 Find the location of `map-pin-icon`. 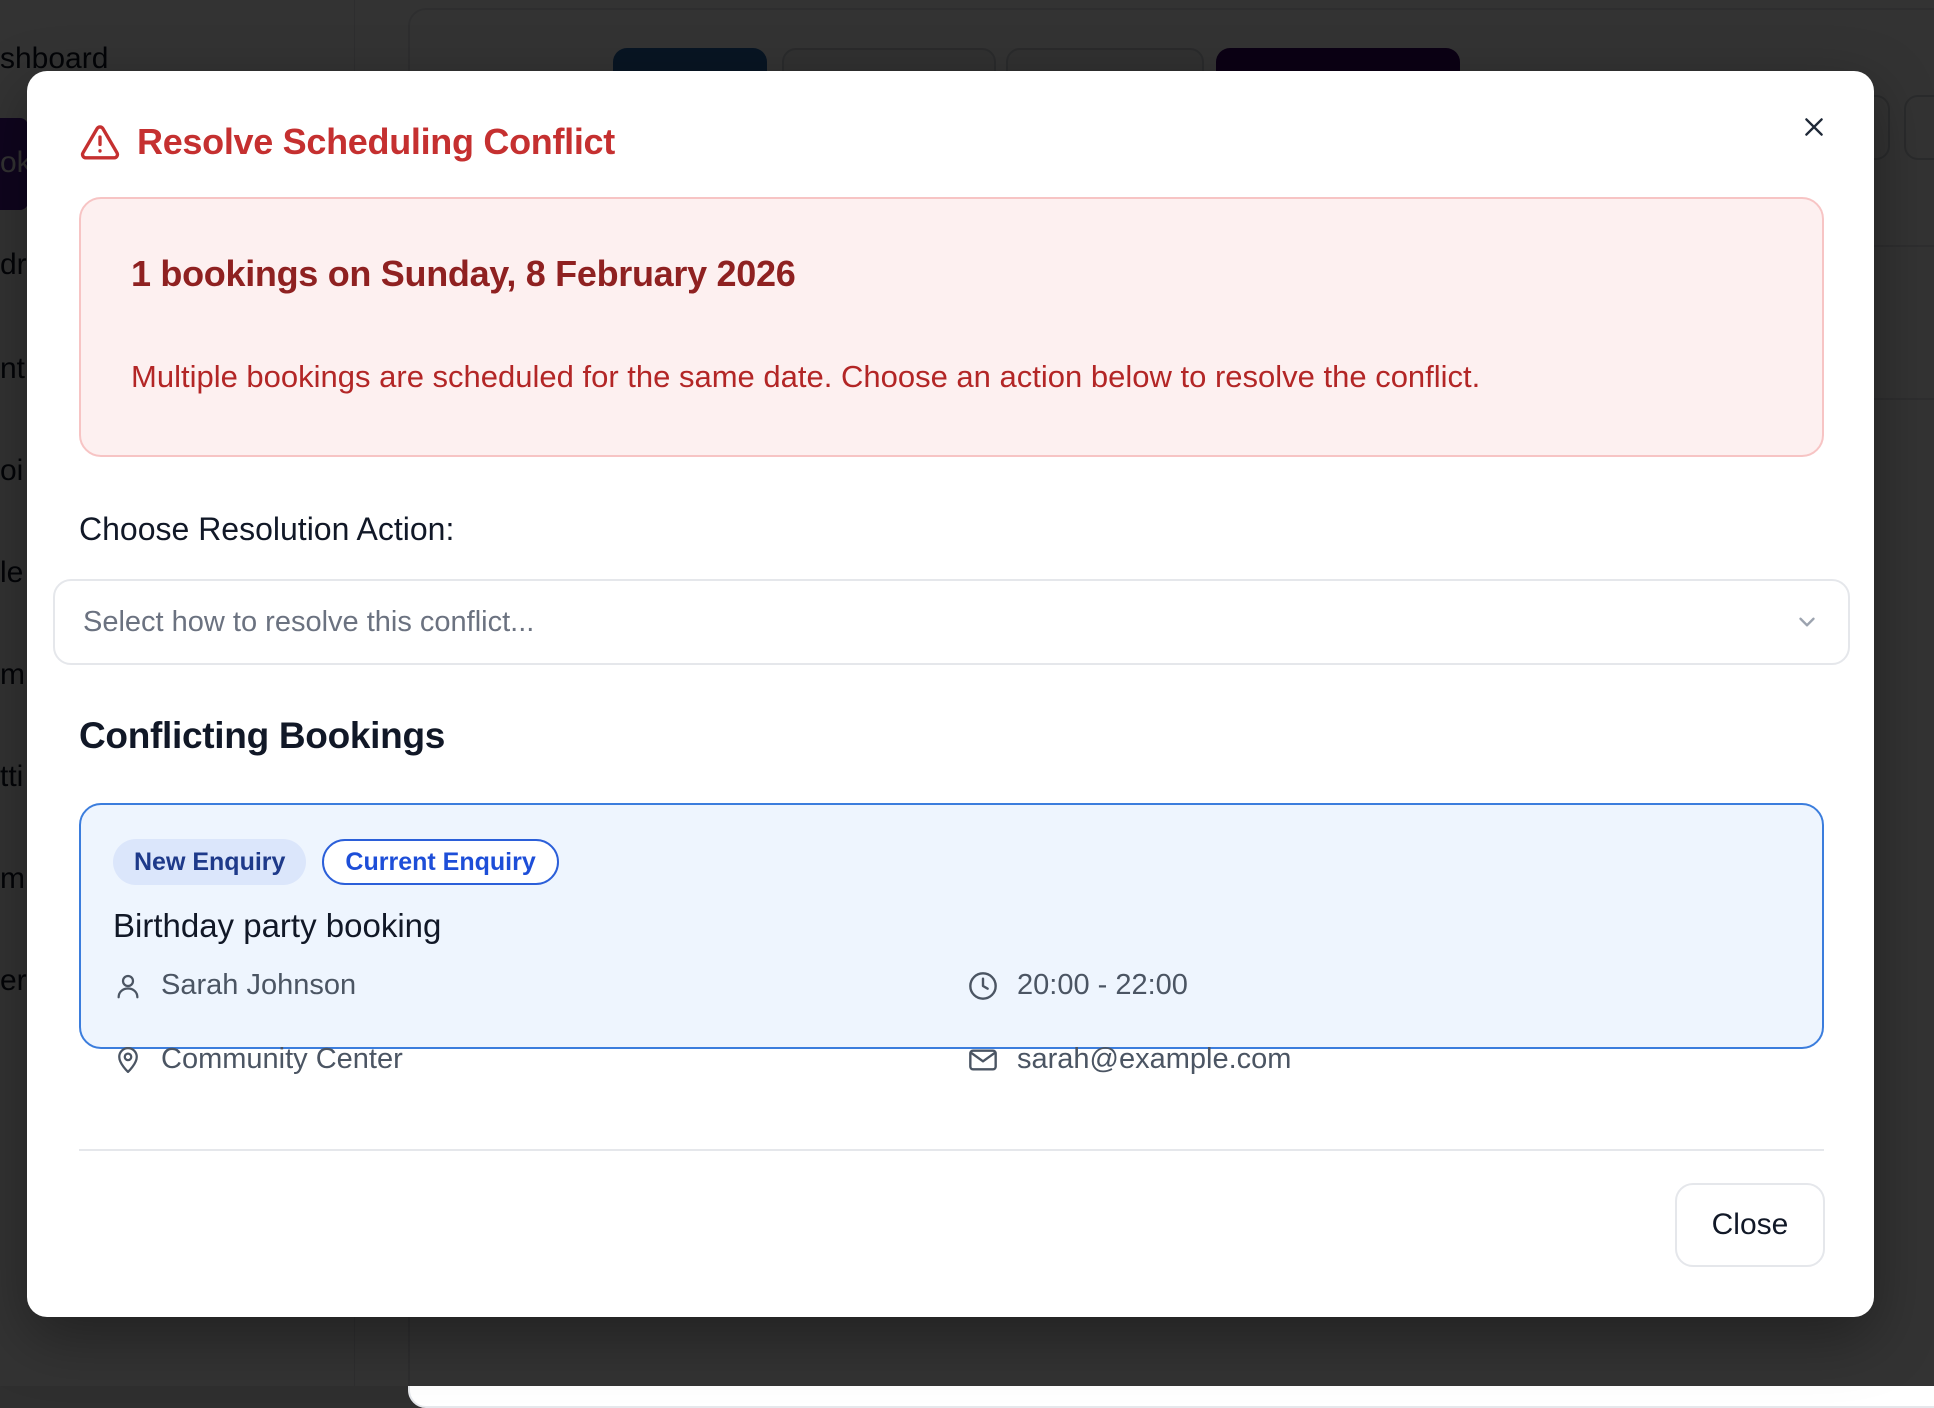

map-pin-icon is located at coordinates (128, 1060).